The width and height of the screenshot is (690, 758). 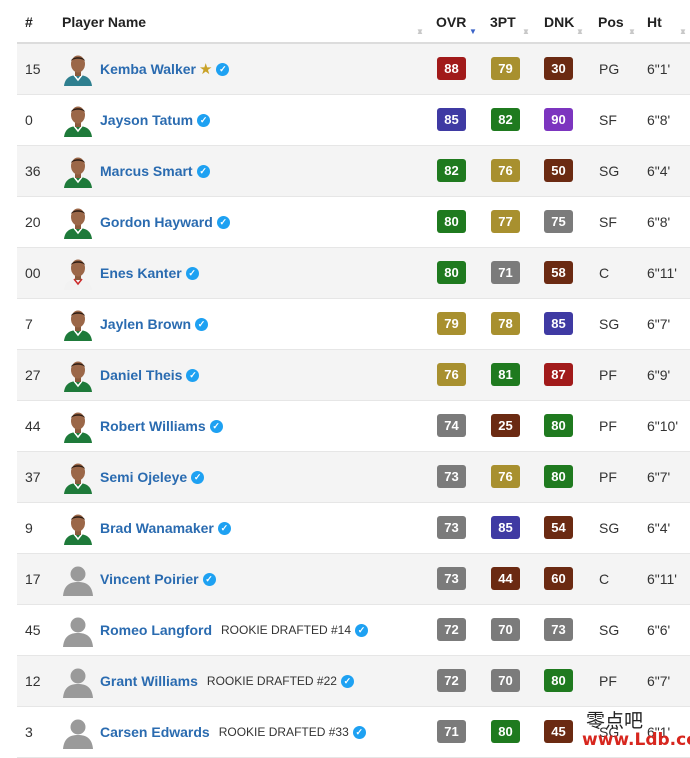 I want to click on table-row: 37 Semi Ojeleye ✓ 73 76 80 PF 6"7', so click(x=353, y=477).